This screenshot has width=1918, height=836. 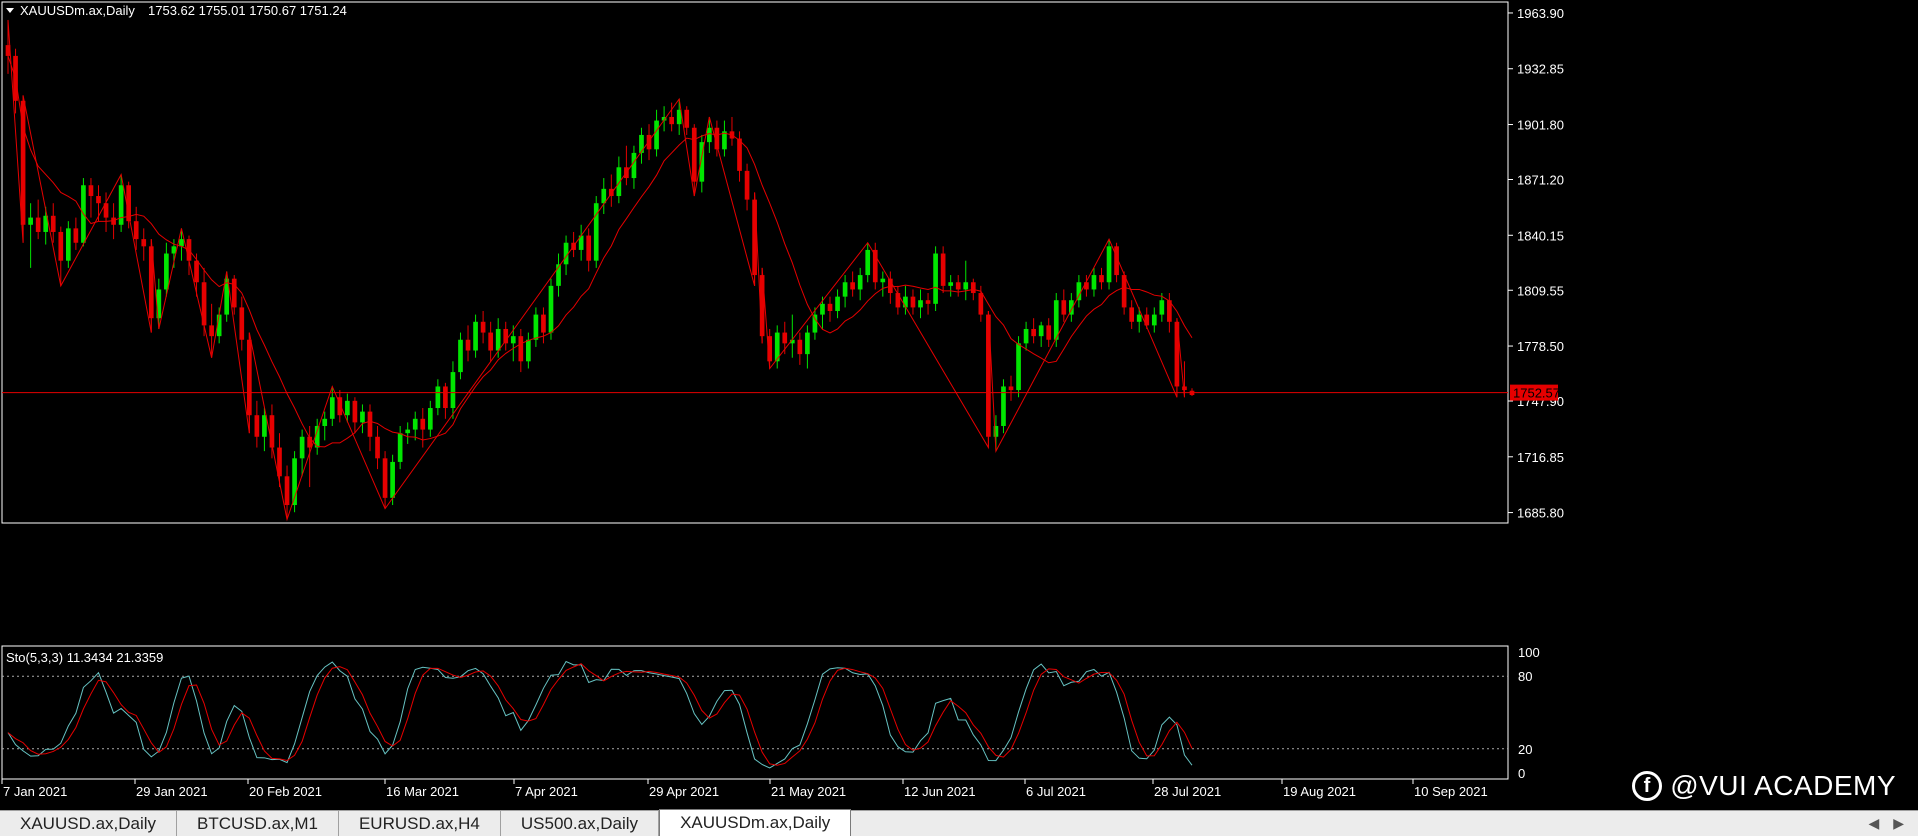 What do you see at coordinates (420, 823) in the screenshot?
I see `chart-tab-3: EURUSD.ax,H4` at bounding box center [420, 823].